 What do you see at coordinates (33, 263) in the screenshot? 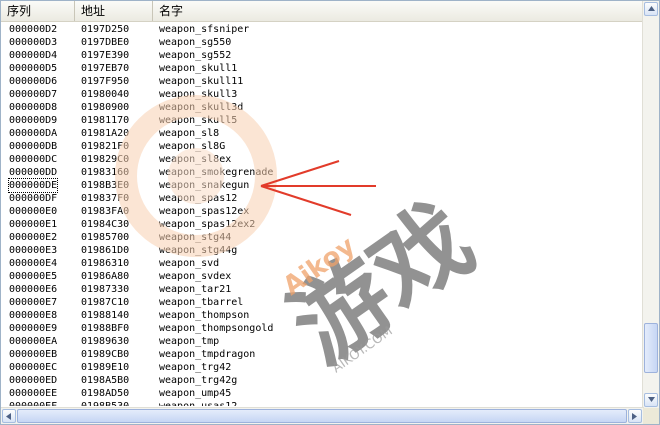
I see `cell-seq: 000000E4` at bounding box center [33, 263].